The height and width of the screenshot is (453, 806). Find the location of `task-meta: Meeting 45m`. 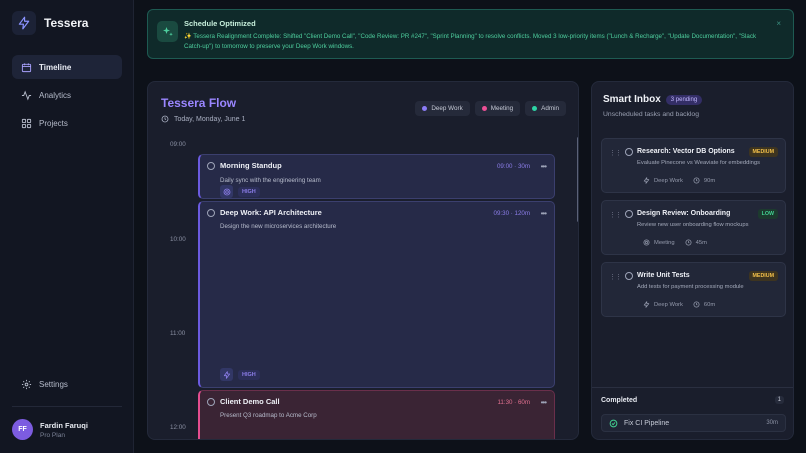

task-meta: Meeting 45m is located at coordinates (675, 242).